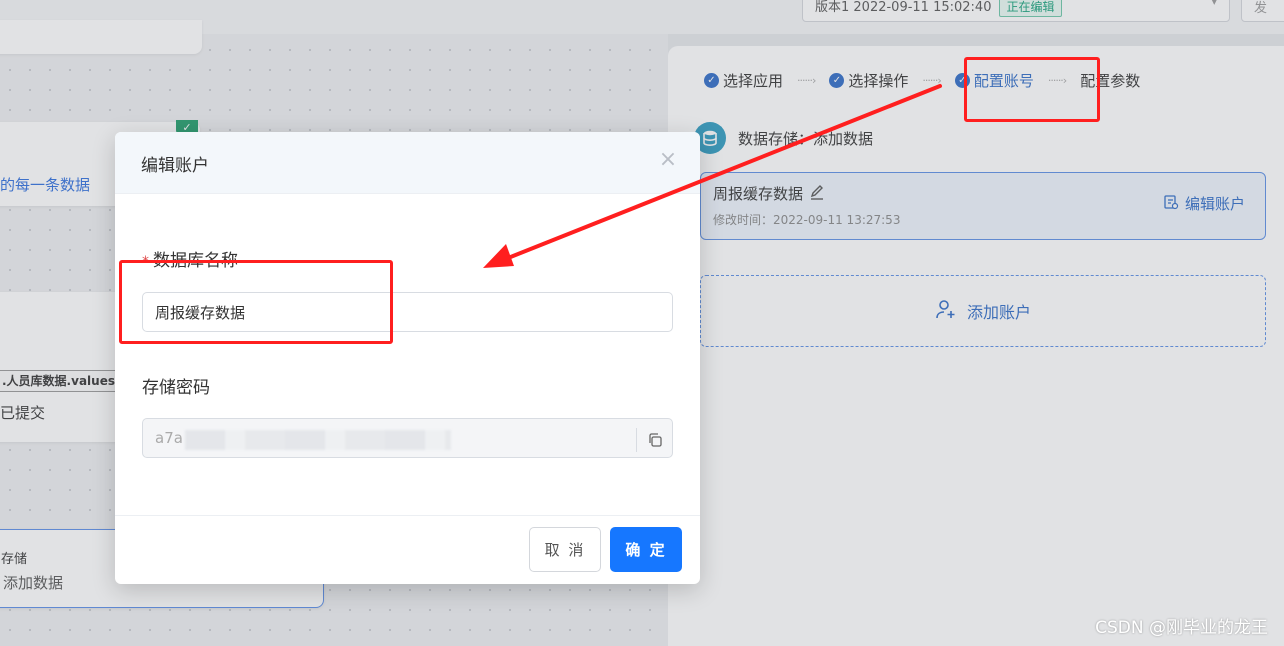 The height and width of the screenshot is (646, 1284). I want to click on password-label: 存储密码, so click(176, 388).